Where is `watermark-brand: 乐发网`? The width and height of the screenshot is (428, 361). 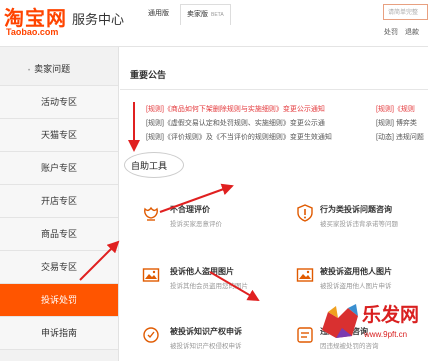 watermark-brand: 乐发网 is located at coordinates (391, 315).